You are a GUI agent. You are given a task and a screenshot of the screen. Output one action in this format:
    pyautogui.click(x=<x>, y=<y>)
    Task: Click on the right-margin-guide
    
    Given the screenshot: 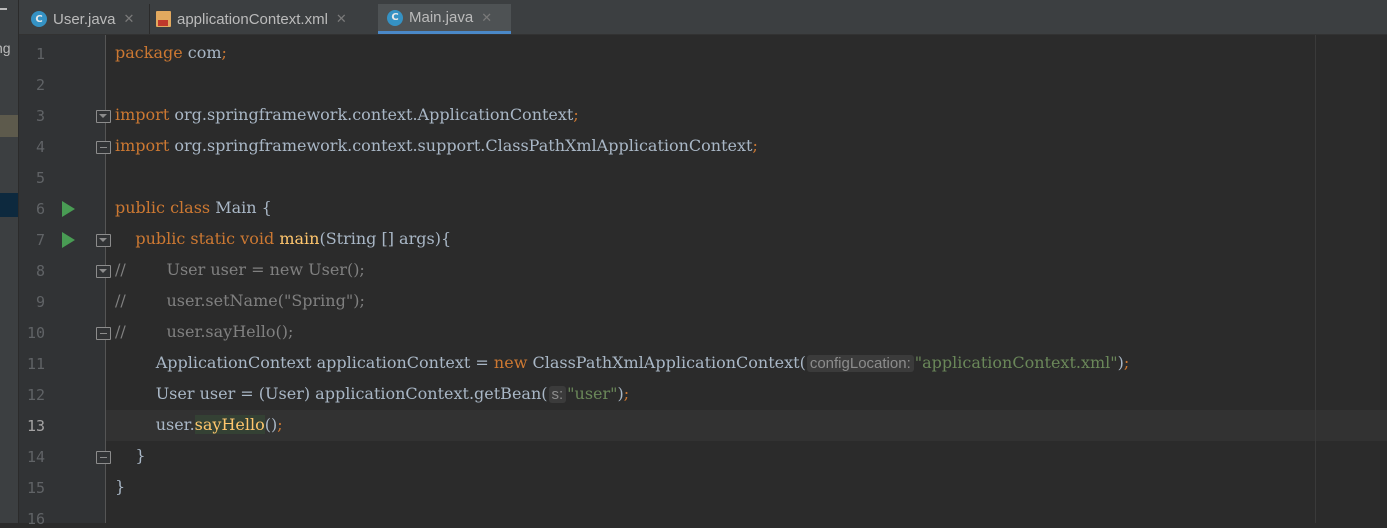 What is the action you would take?
    pyautogui.click(x=1315, y=279)
    